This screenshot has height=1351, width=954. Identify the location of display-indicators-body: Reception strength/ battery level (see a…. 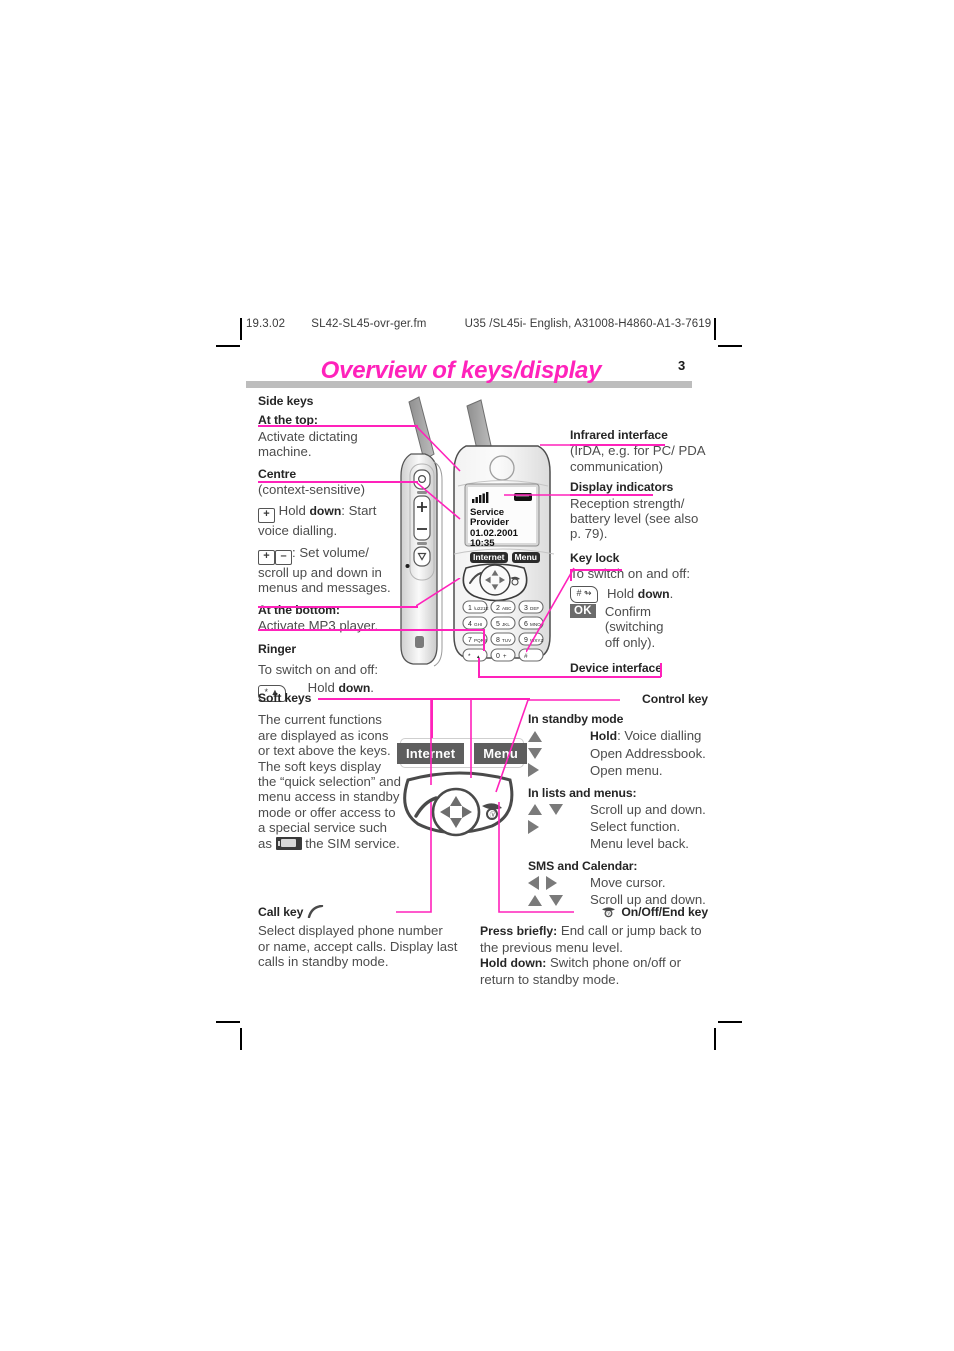
(634, 518).